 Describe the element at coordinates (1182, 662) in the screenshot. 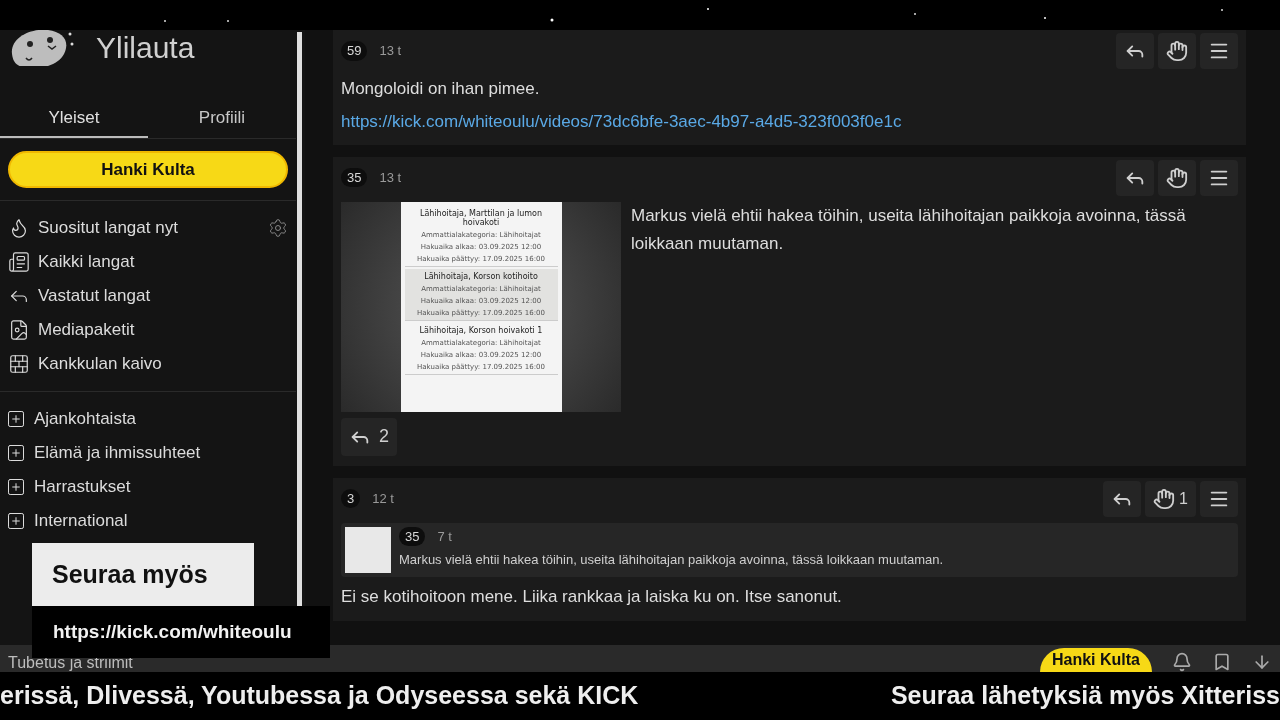

I see `bell-icon` at that location.